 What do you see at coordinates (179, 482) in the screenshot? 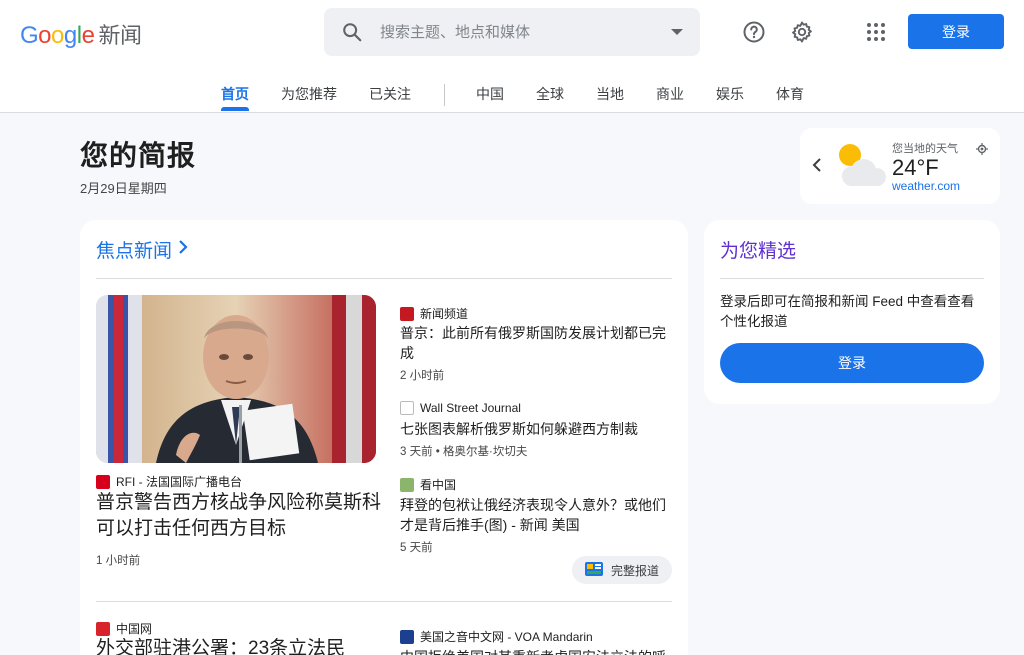
I see `source-name: RFI - 法国国际广播电台` at bounding box center [179, 482].